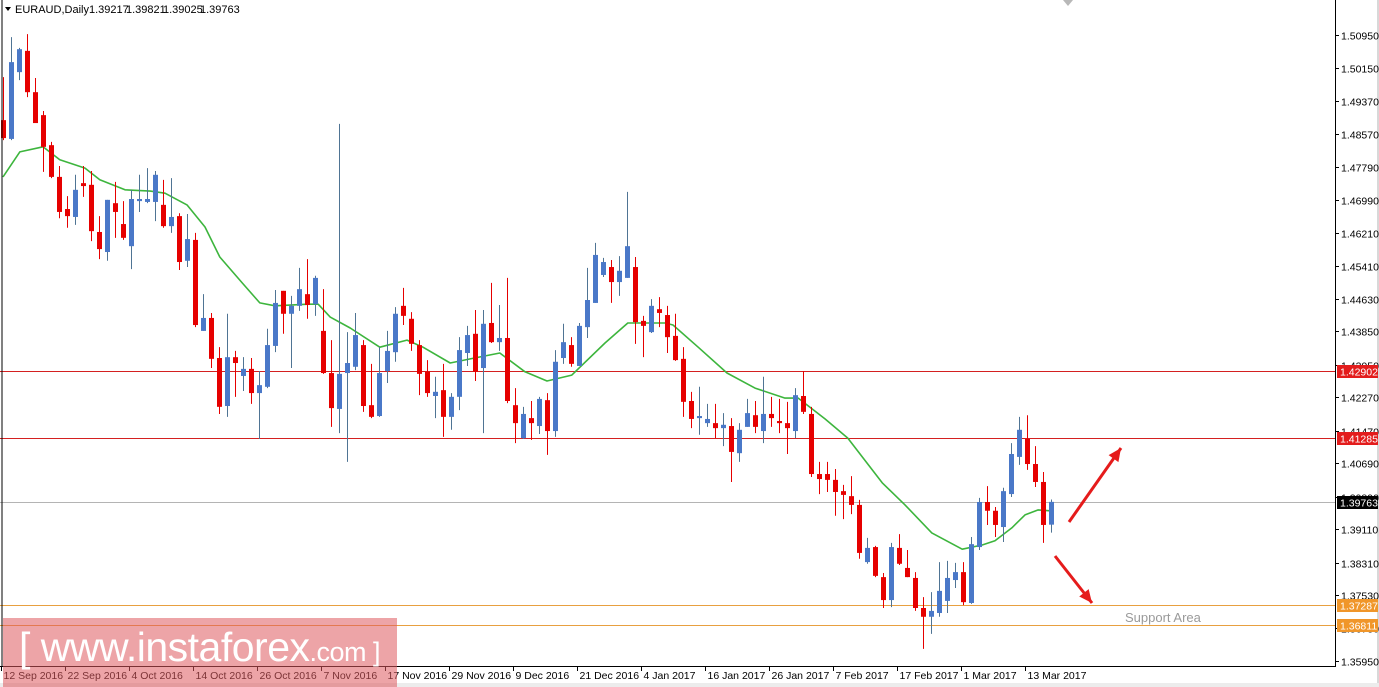 The width and height of the screenshot is (1379, 687). I want to click on x-tick-label: 1 Mar 2017, so click(990, 676).